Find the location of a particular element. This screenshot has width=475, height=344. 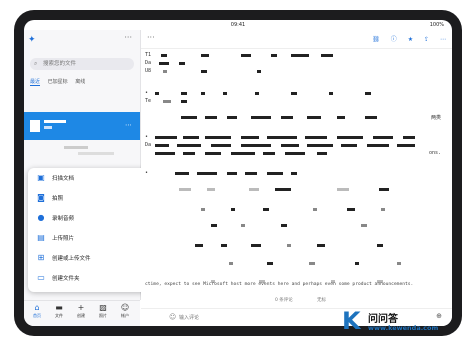

nav-account: ☺ 帐户 is located at coordinates (125, 311).